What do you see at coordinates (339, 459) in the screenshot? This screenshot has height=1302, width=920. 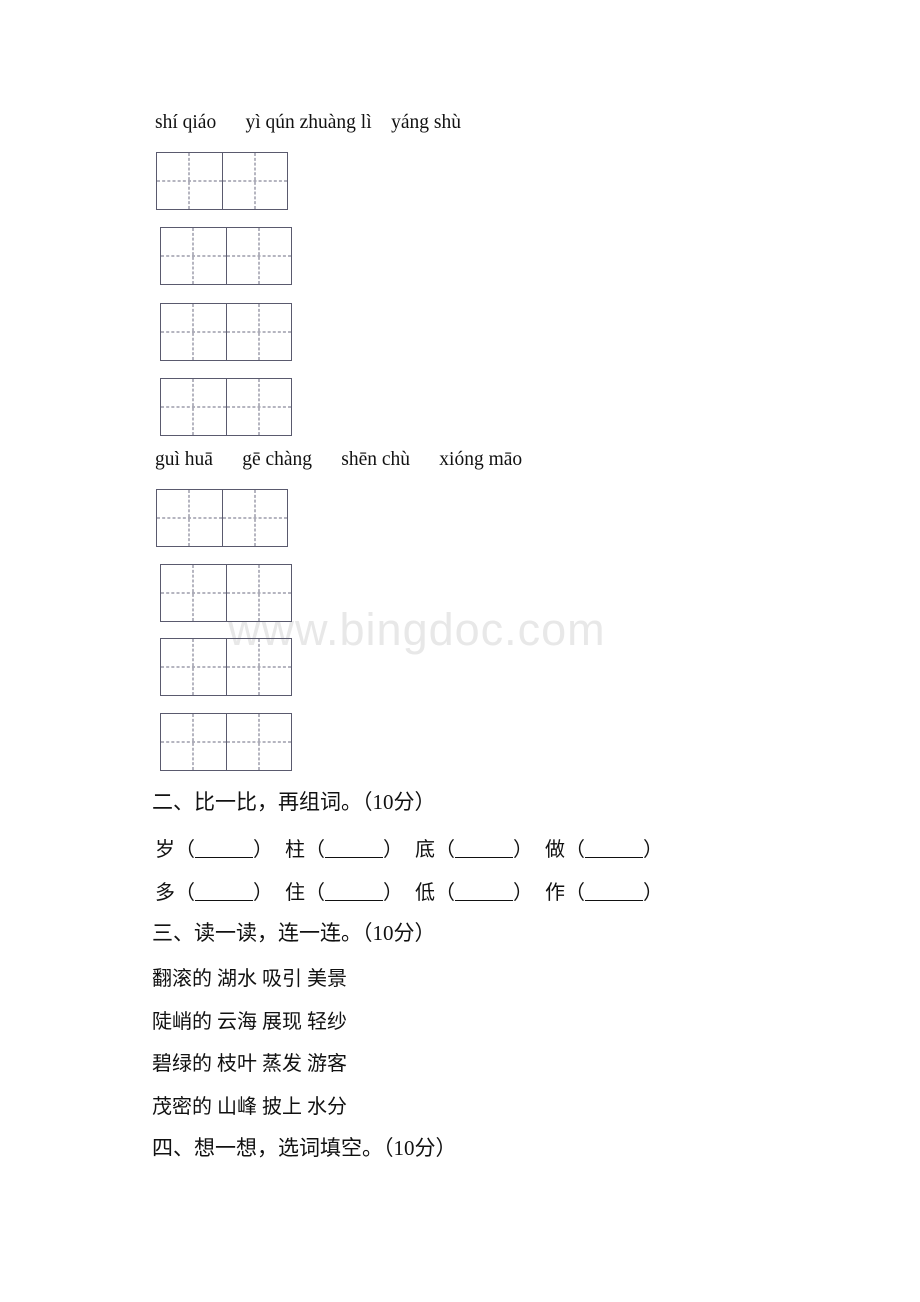 I see `pinyin-prompt-group-2: guì huā gē chàng shēn chù xióng māo` at bounding box center [339, 459].